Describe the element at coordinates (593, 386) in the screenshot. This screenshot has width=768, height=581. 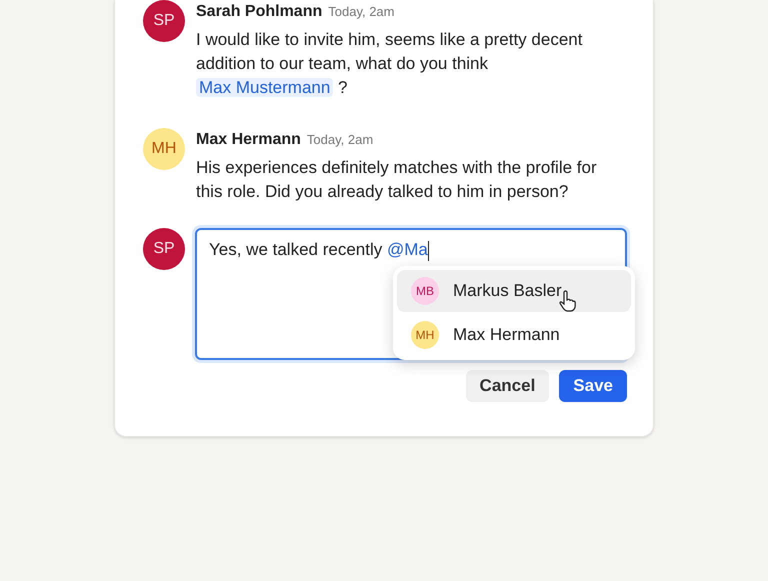
I see `save-button: Save` at that location.